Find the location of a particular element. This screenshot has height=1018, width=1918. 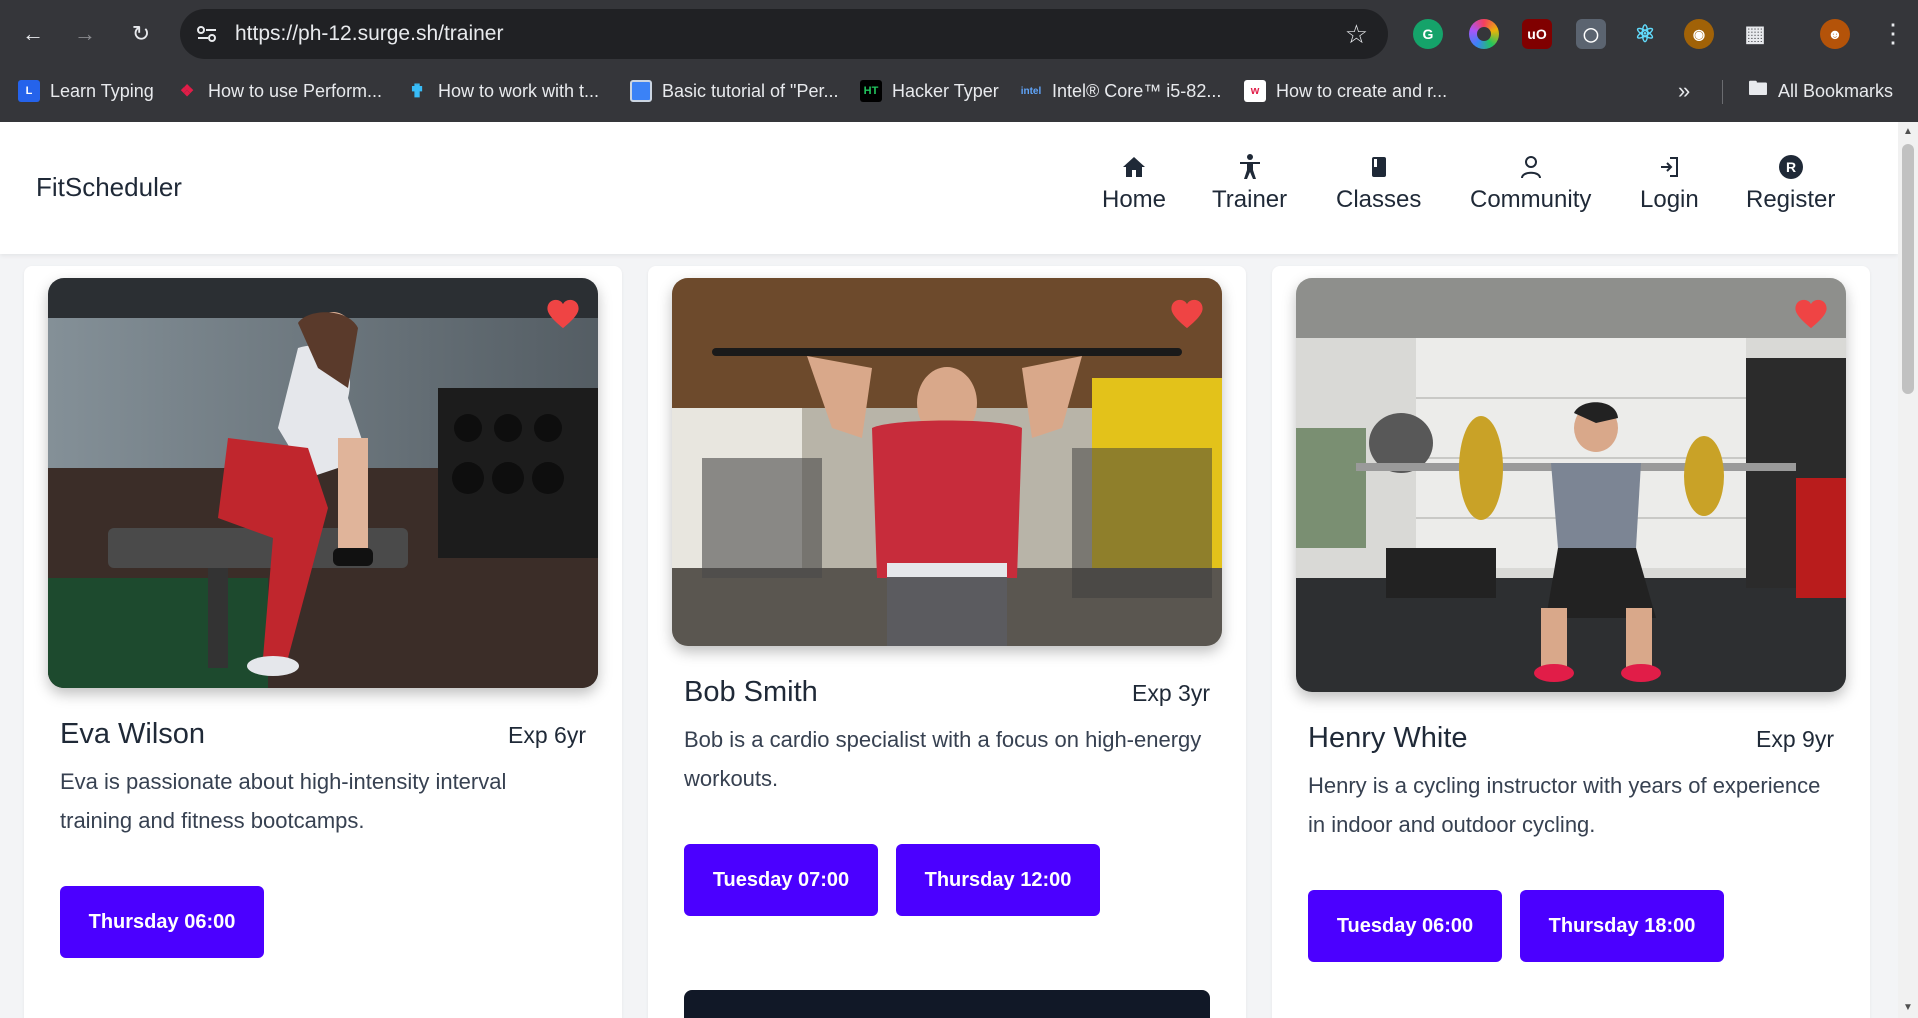

trainer-icon is located at coordinates (1250, 167).